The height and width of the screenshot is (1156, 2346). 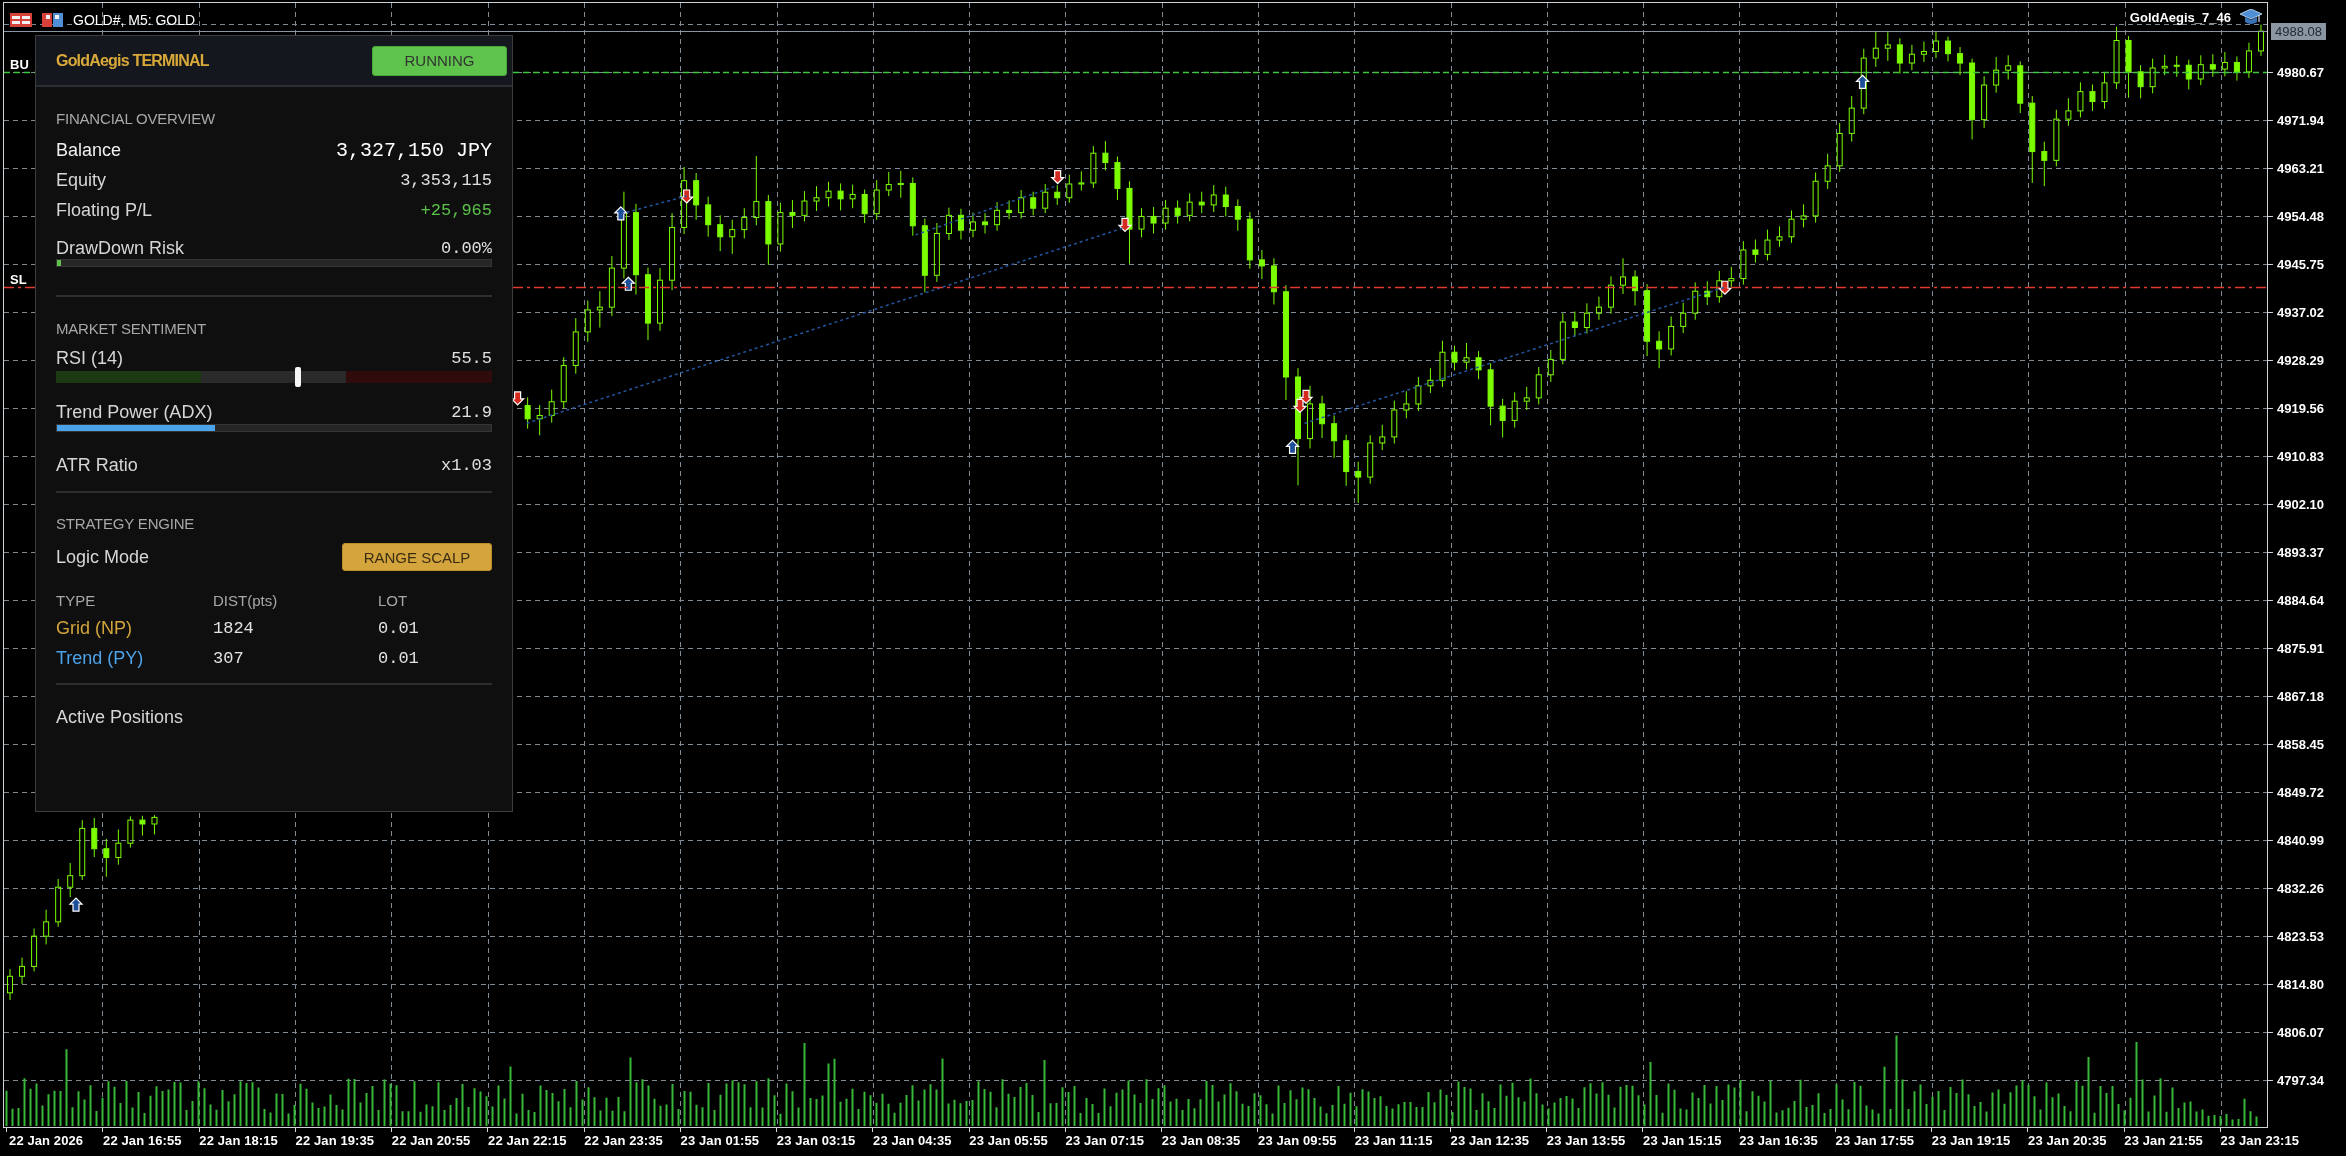 What do you see at coordinates (439, 60) in the screenshot?
I see `status-badge: RUNNING` at bounding box center [439, 60].